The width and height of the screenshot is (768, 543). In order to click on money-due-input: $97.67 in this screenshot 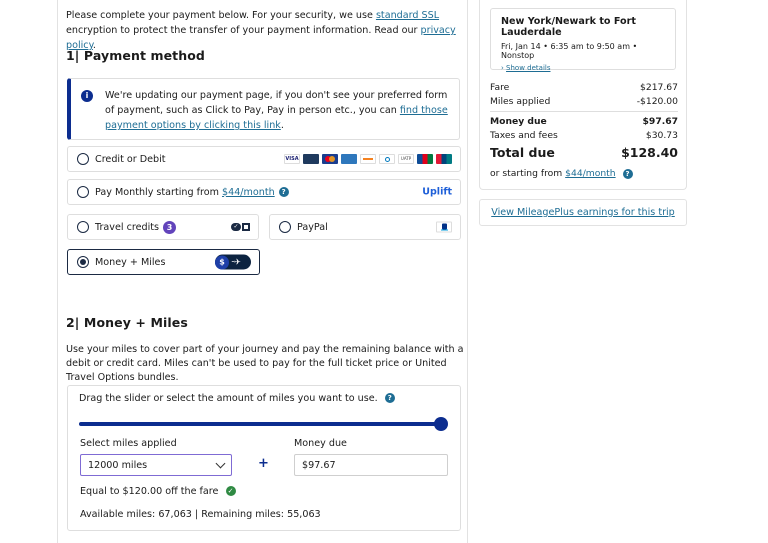, I will do `click(371, 465)`.